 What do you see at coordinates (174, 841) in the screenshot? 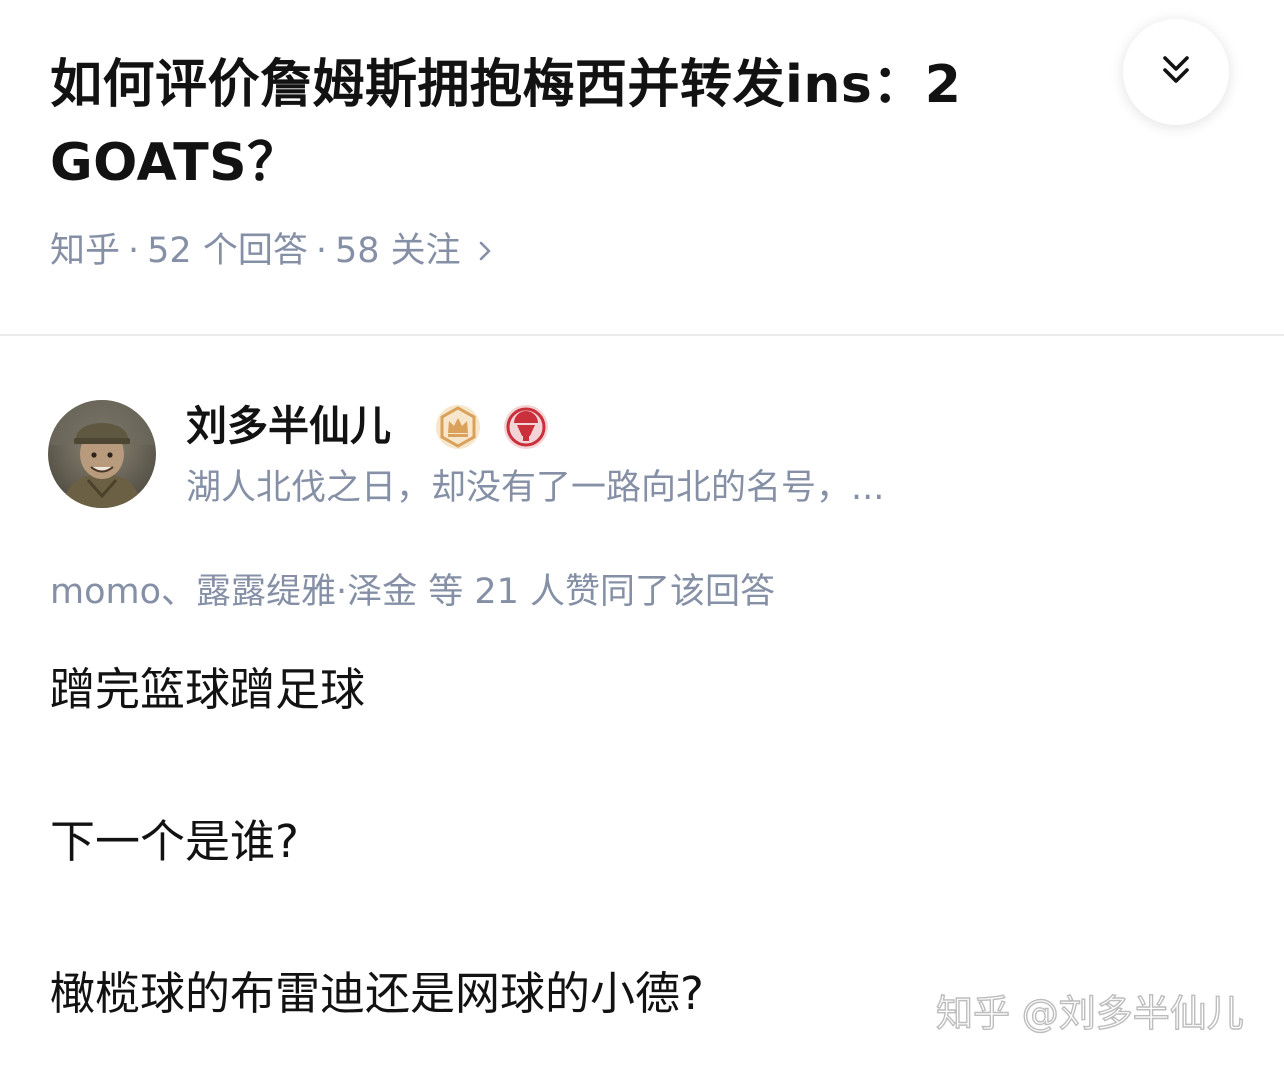
I see `answer-paragraph: 下一个是谁?` at bounding box center [174, 841].